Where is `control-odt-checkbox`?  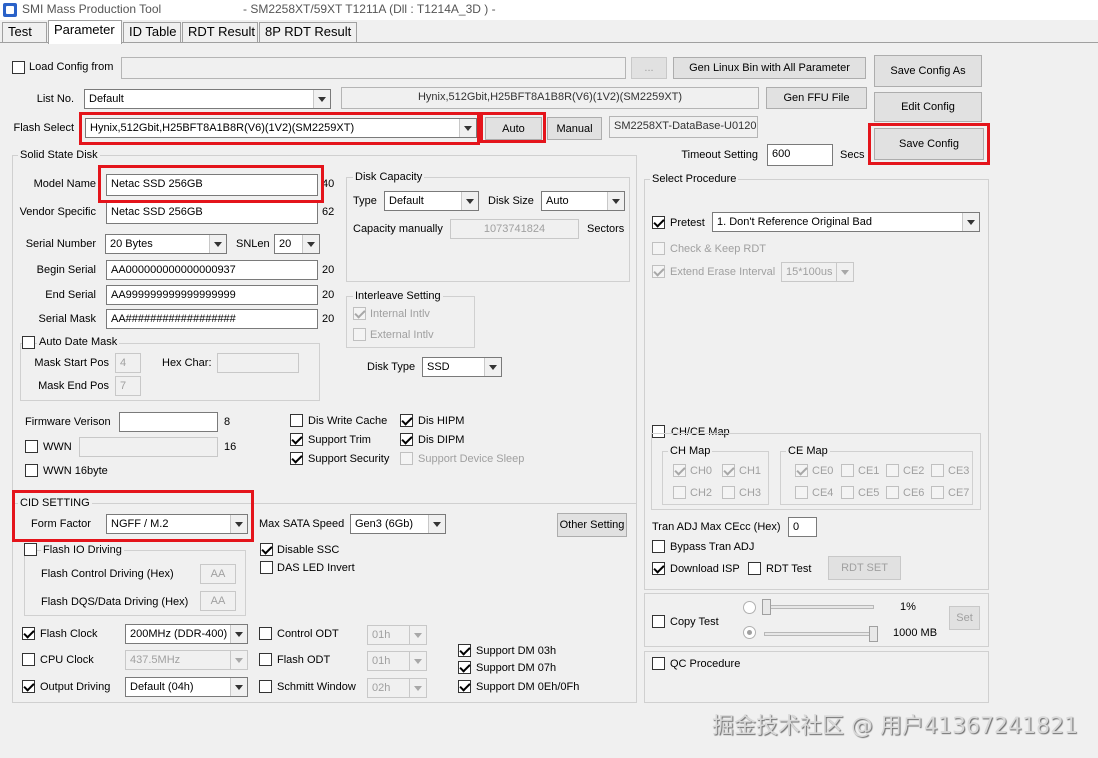
control-odt-checkbox is located at coordinates (265, 633).